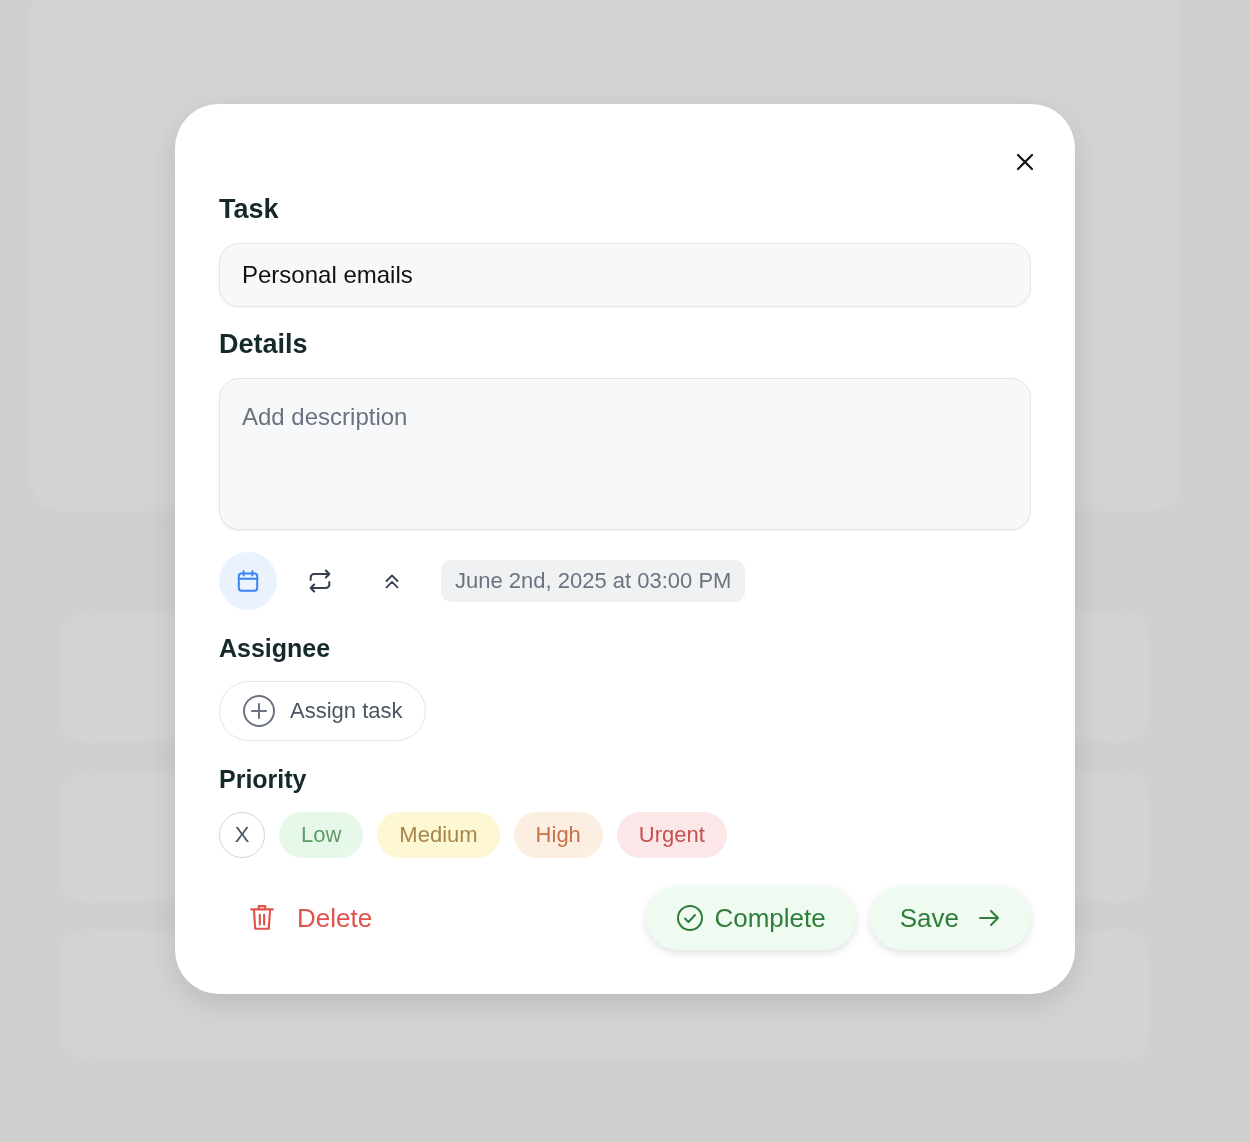 This screenshot has width=1250, height=1142. I want to click on priority-chip: Low, so click(321, 835).